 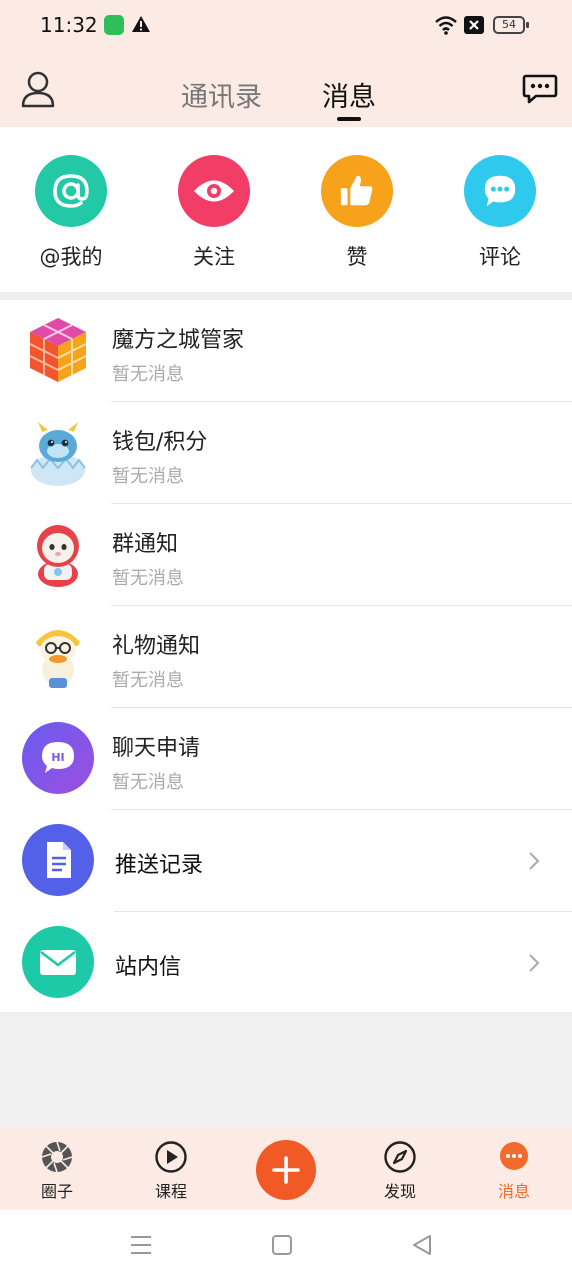 What do you see at coordinates (171, 1157) in the screenshot?
I see `play-icon` at bounding box center [171, 1157].